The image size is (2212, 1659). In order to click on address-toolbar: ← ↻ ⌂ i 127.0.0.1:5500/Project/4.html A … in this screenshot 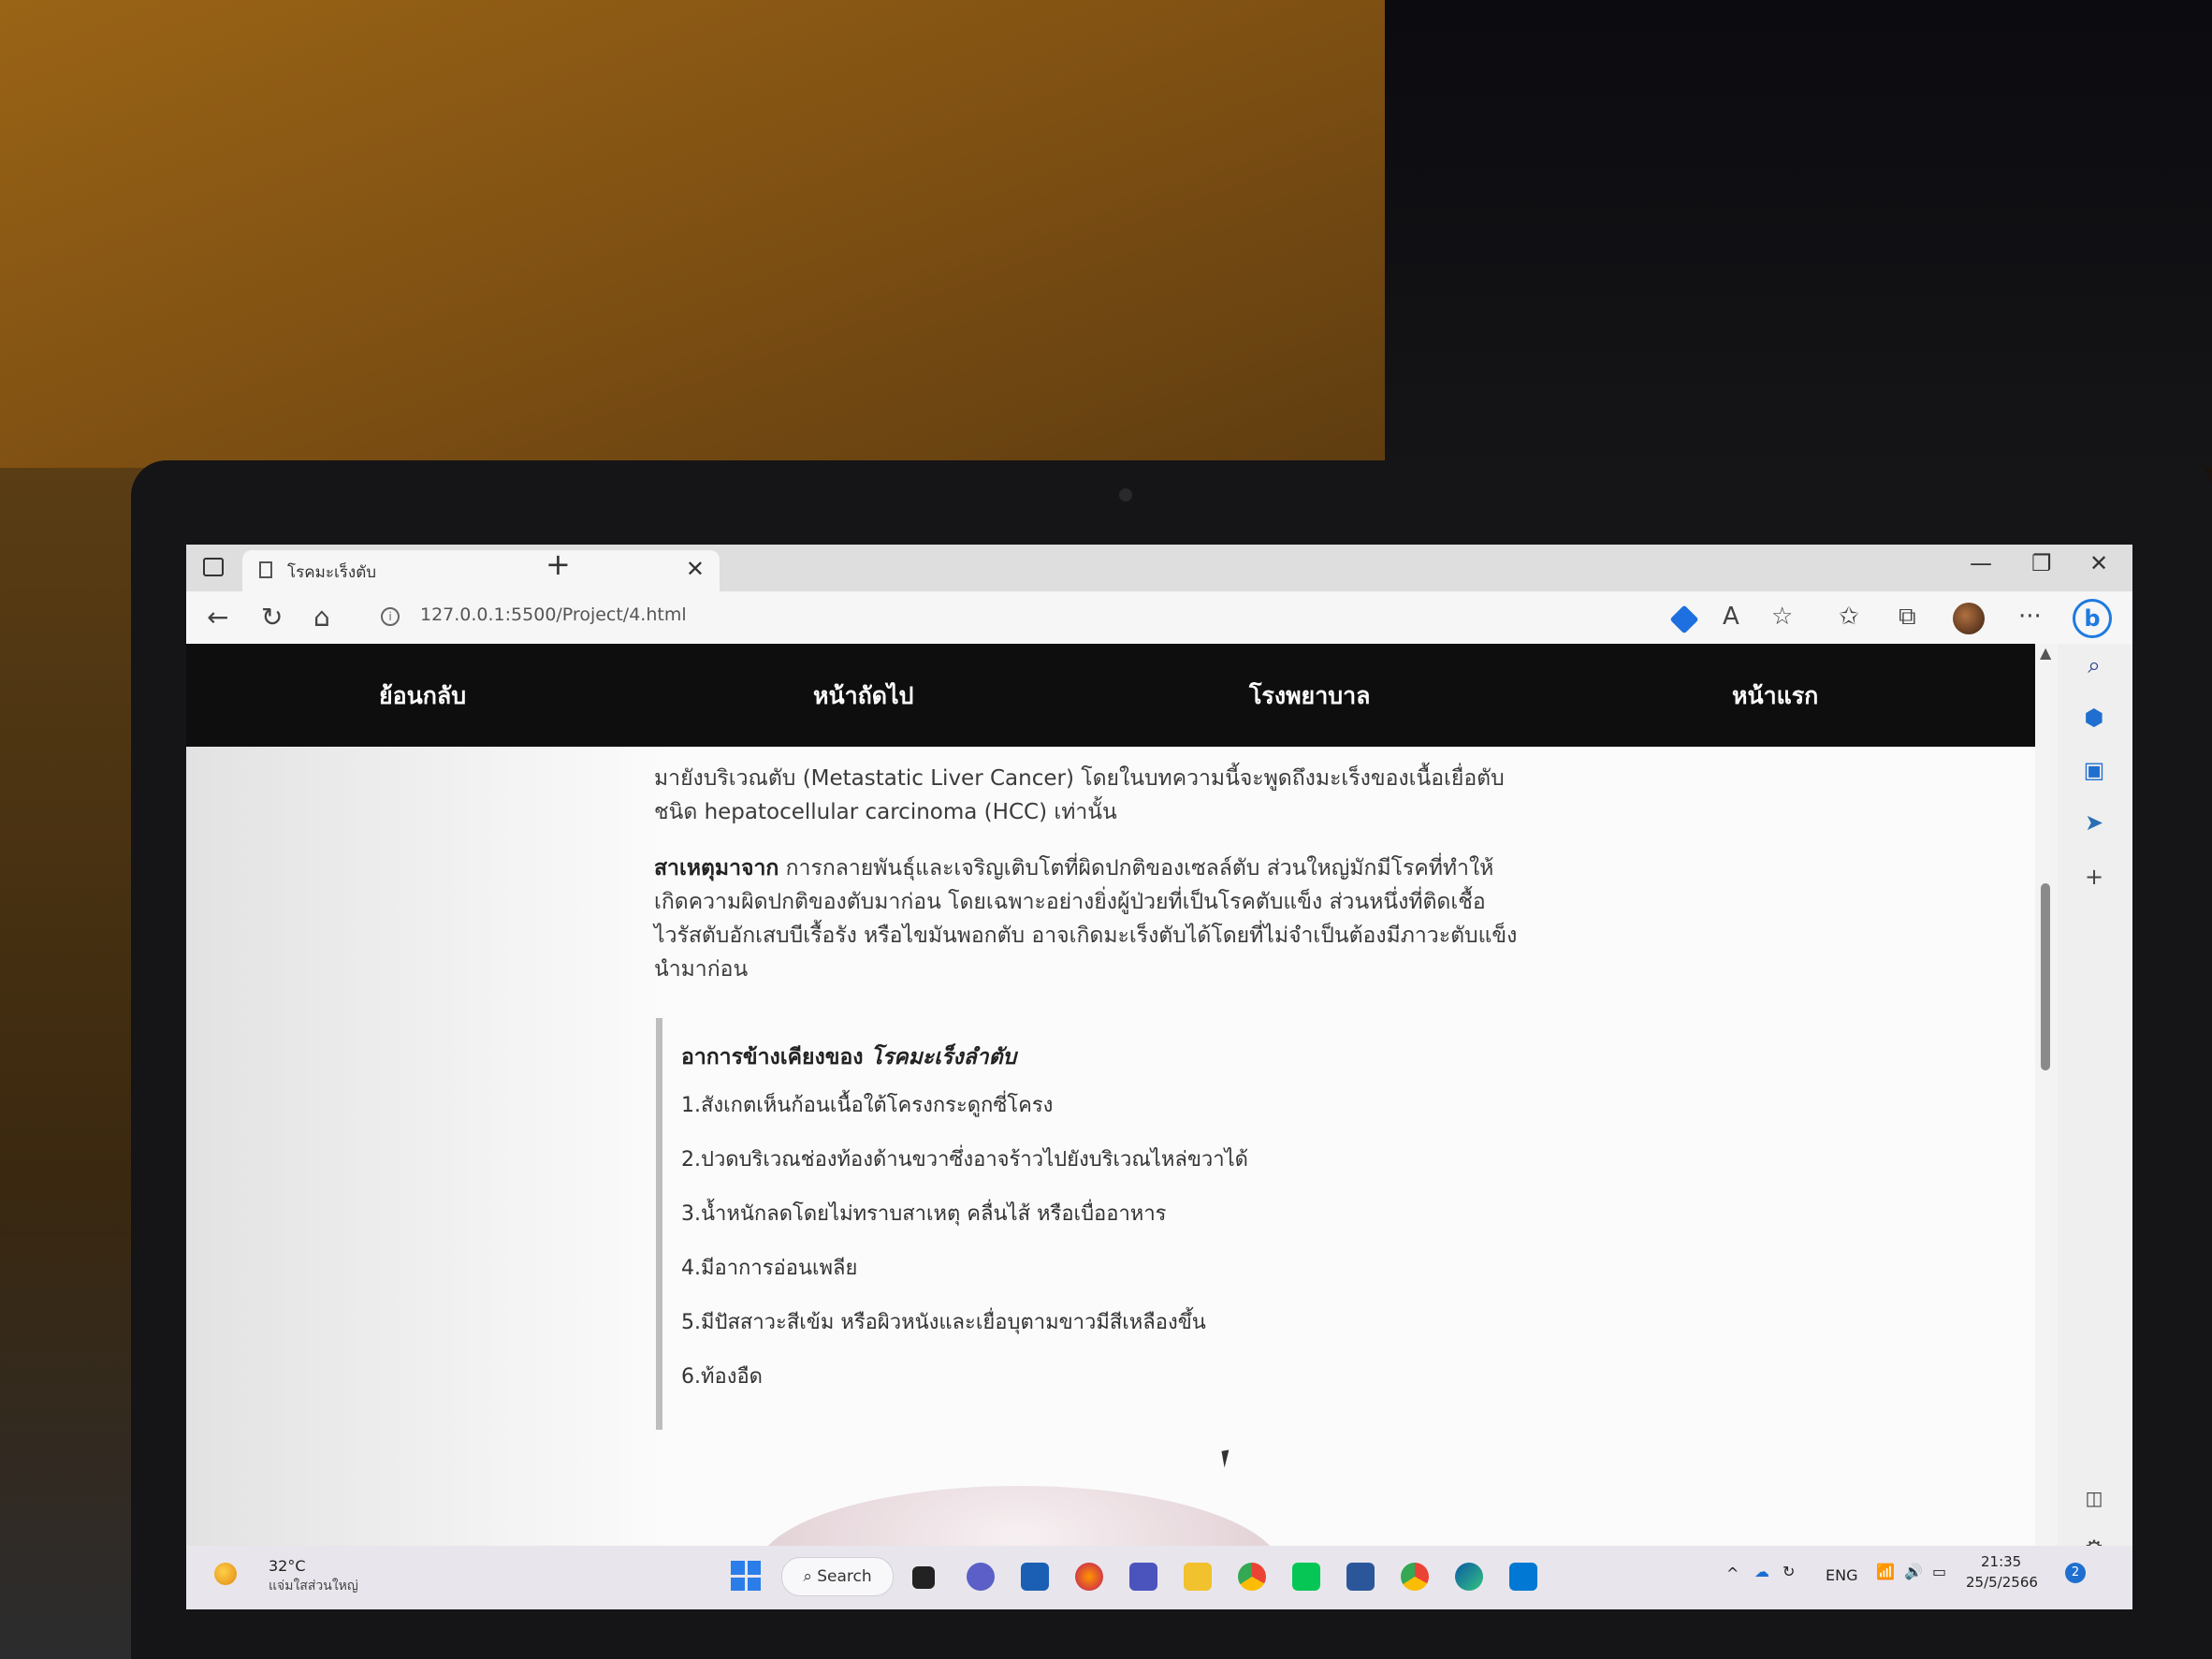, I will do `click(1159, 618)`.